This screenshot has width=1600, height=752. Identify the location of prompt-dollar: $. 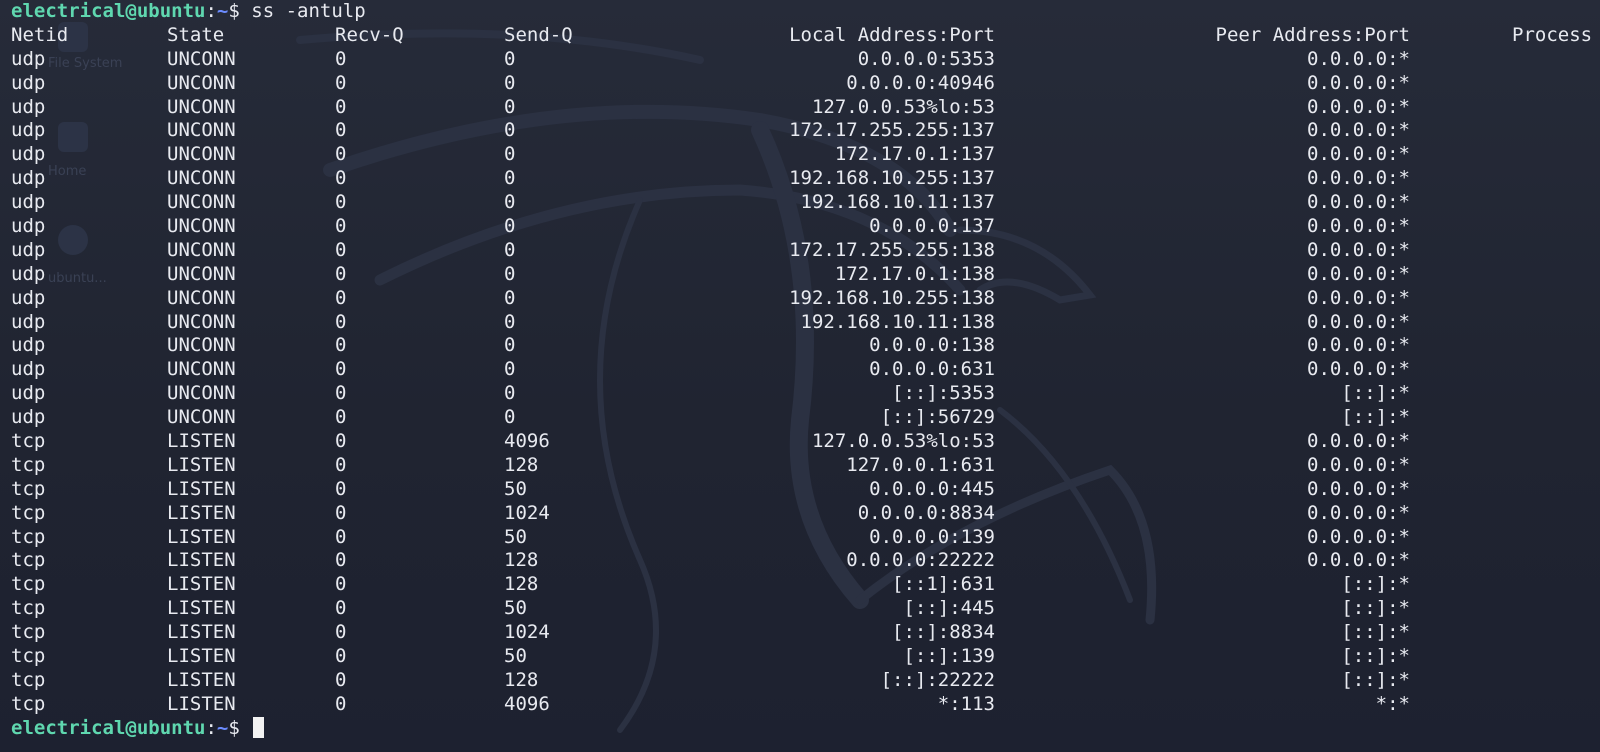
(240, 727).